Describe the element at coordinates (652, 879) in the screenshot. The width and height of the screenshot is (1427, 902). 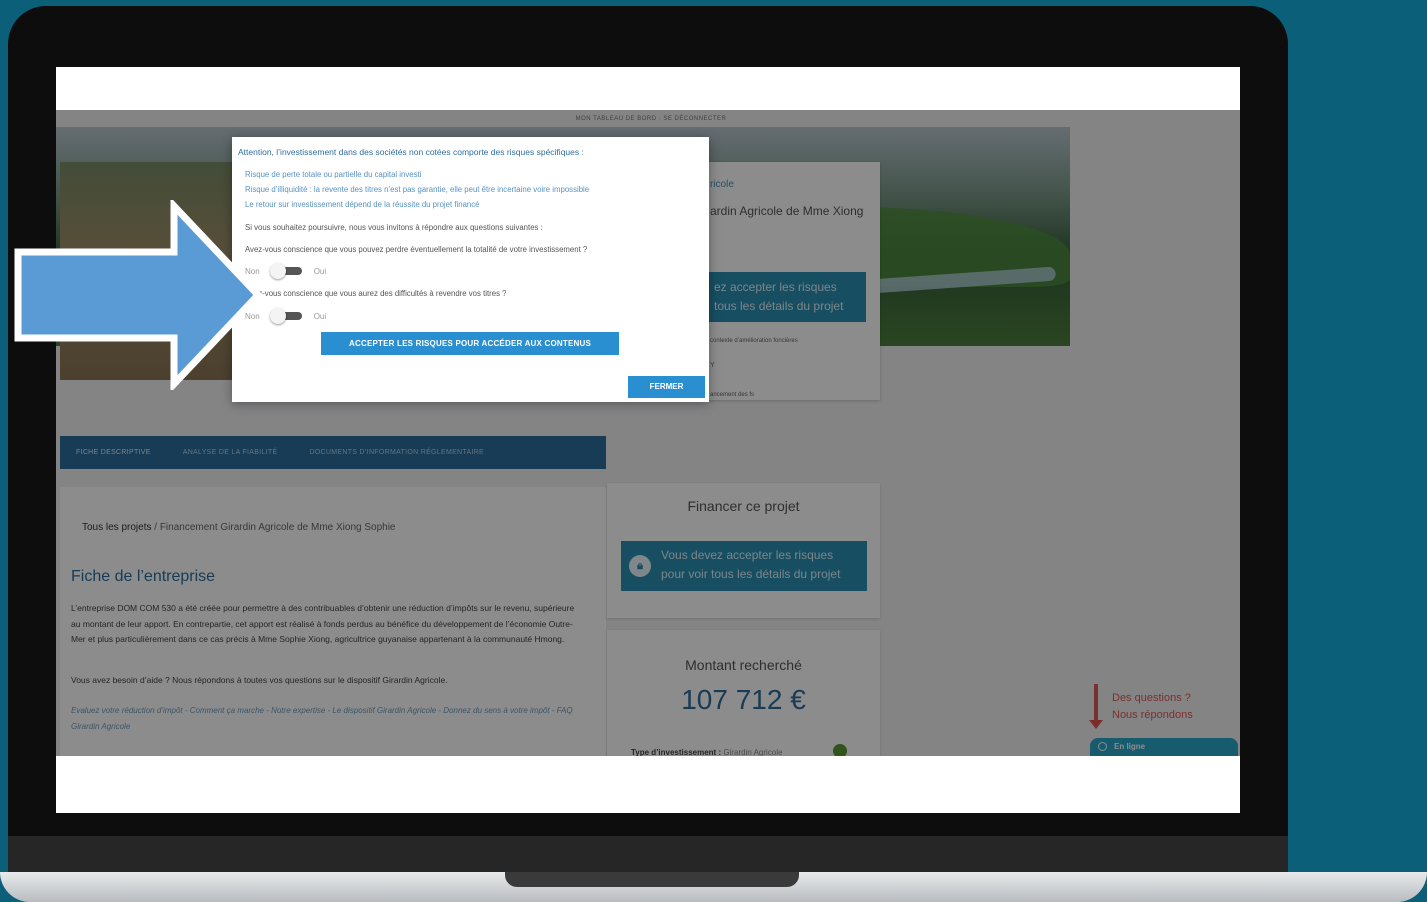
I see `laptop-notch` at that location.